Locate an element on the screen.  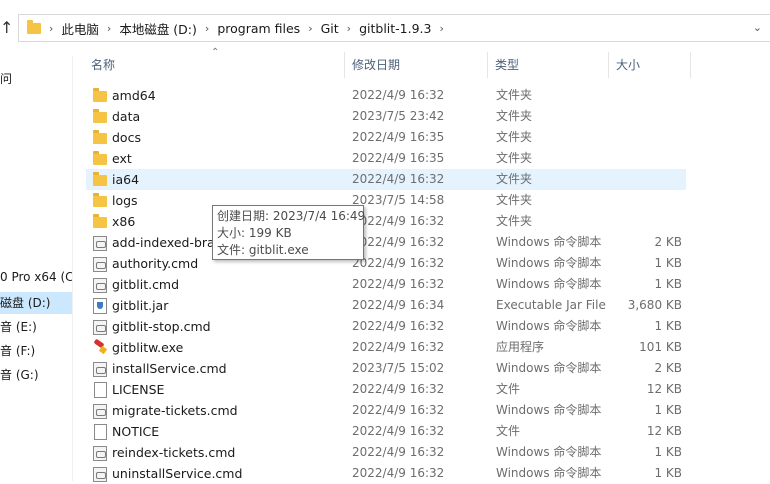
exe-app-icon is located at coordinates (100, 347).